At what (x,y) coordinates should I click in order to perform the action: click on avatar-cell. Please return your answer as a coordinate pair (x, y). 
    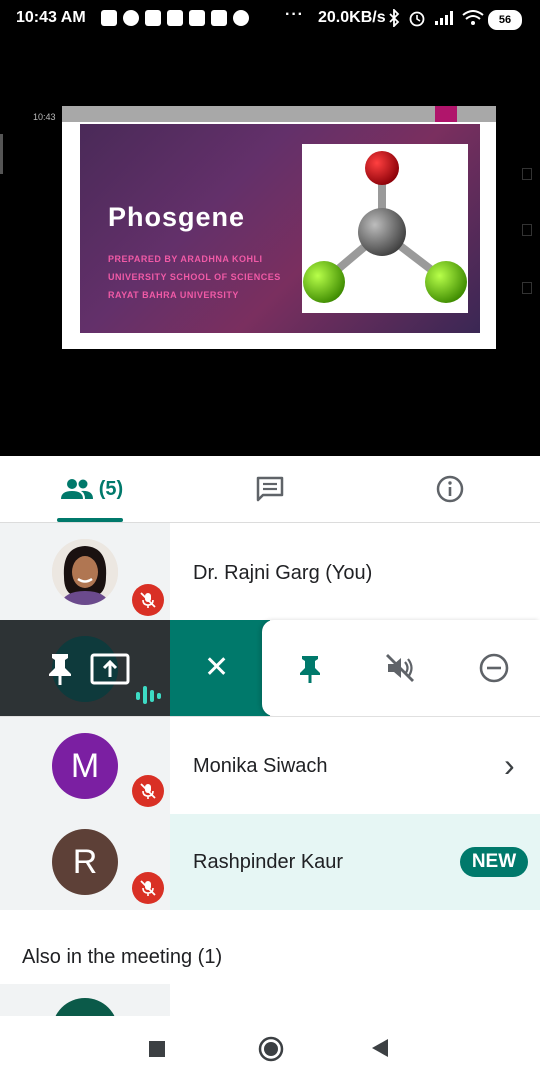
    Looking at the image, I should click on (85, 1000).